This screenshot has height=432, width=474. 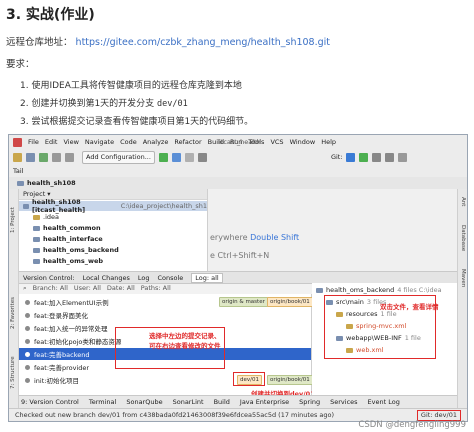 I want to click on tab-log-all: Log: all, so click(x=207, y=277).